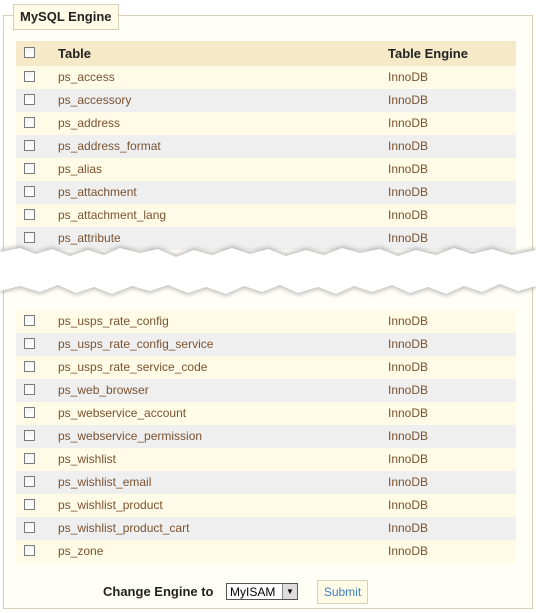  I want to click on table-name-cell: ps_zone, so click(81, 551).